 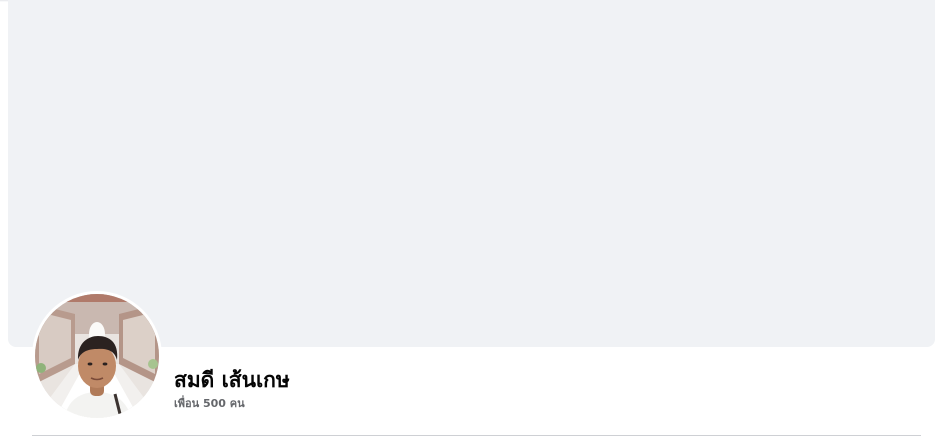 I want to click on avatar, so click(x=97, y=356).